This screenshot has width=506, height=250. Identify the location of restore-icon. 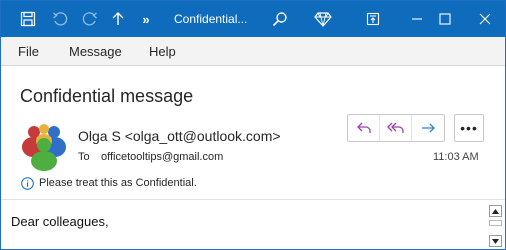
(373, 19).